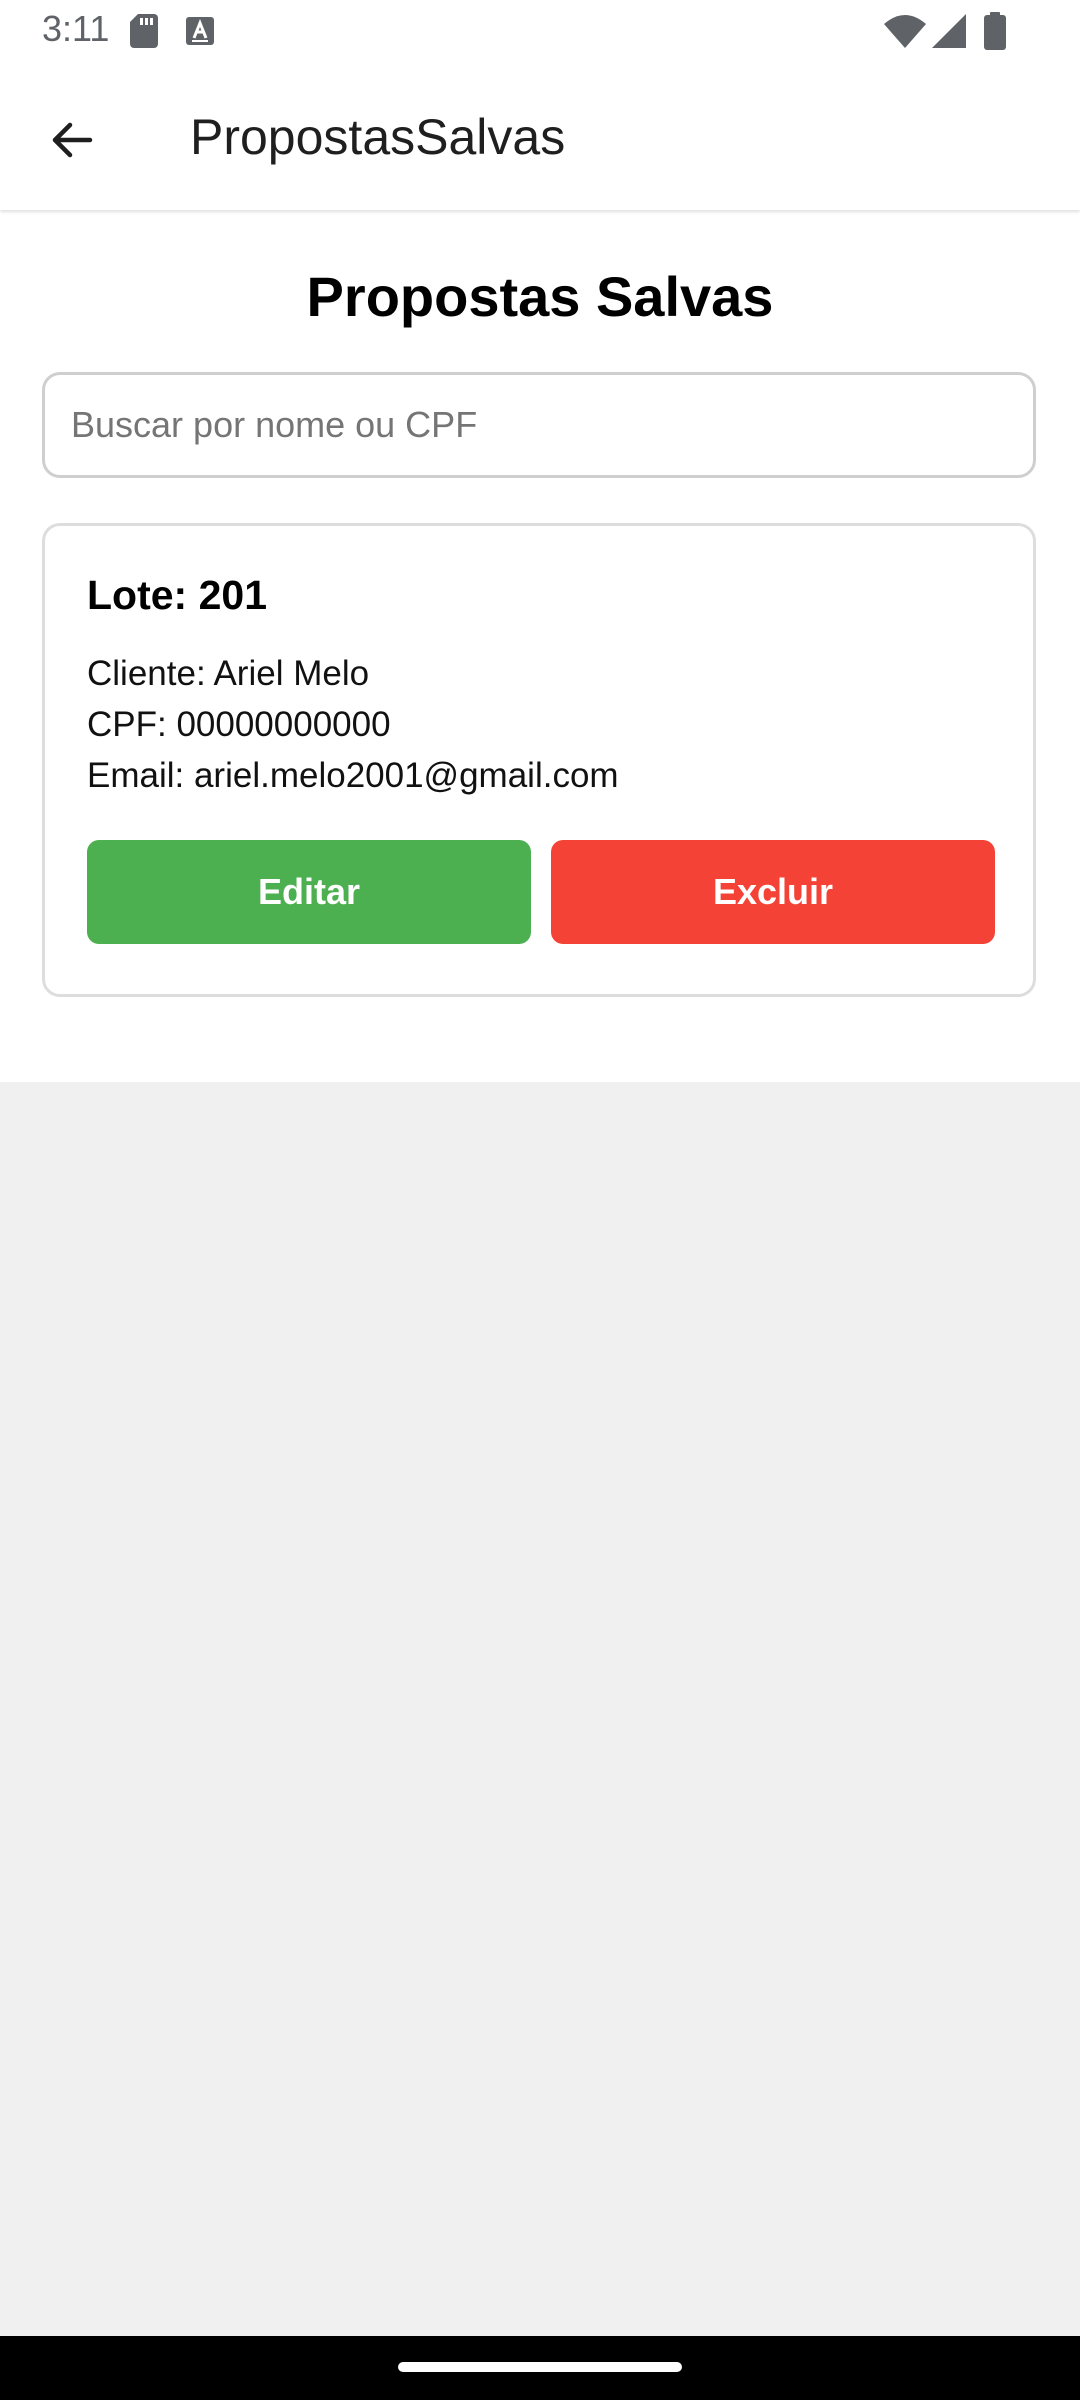 The height and width of the screenshot is (2400, 1080). What do you see at coordinates (228, 673) in the screenshot?
I see `proposal-cliente: Cliente: Ariel Melo` at bounding box center [228, 673].